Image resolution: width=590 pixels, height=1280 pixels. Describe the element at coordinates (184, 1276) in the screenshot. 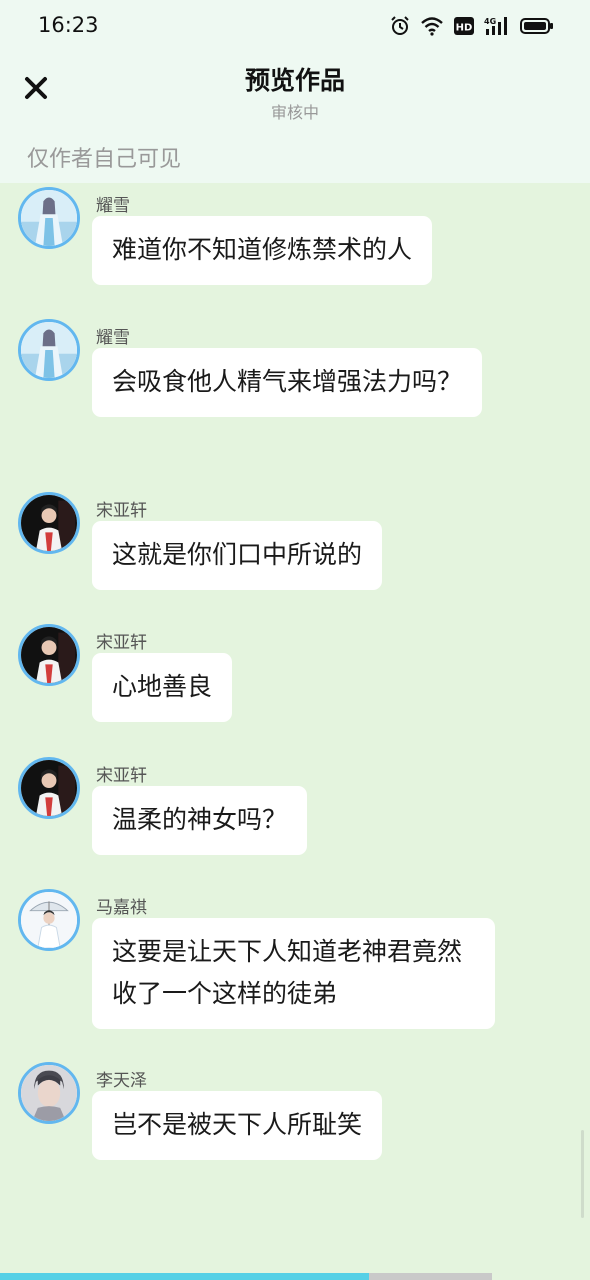

I see `progress-fill` at that location.